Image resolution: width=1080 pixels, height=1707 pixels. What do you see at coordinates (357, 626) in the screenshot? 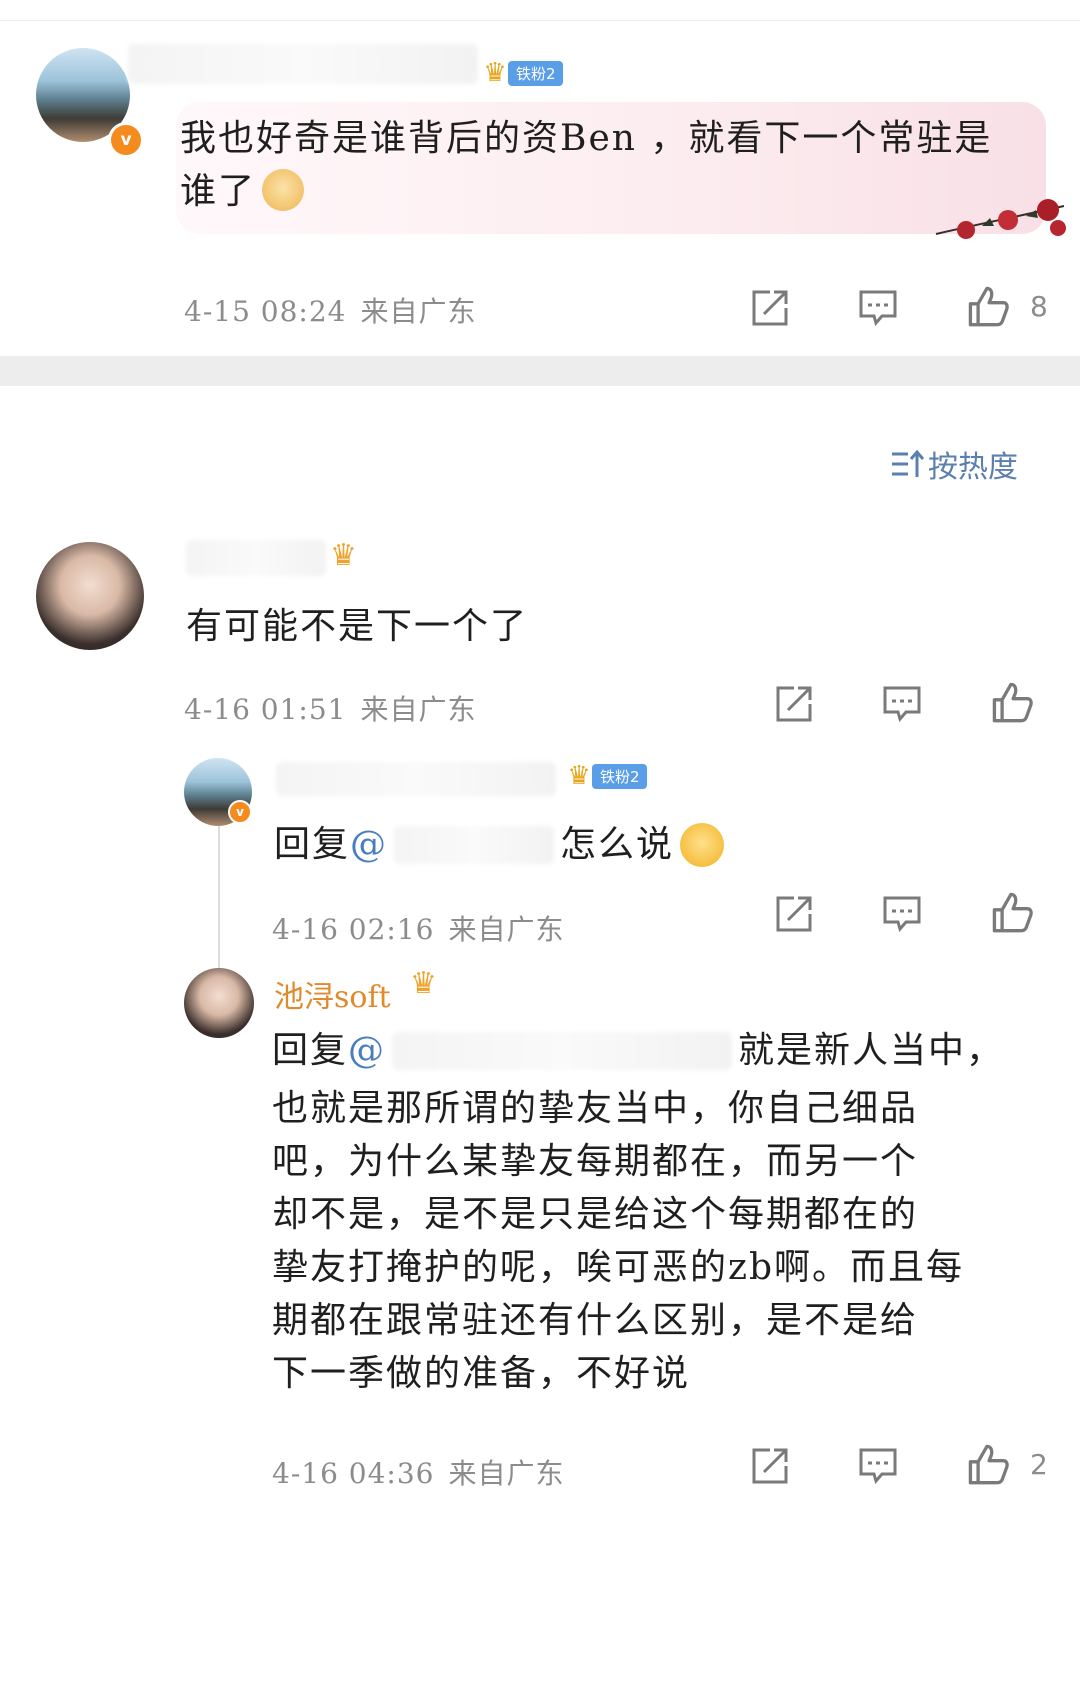
I see `comment-text: 有可能不是下一个了` at bounding box center [357, 626].